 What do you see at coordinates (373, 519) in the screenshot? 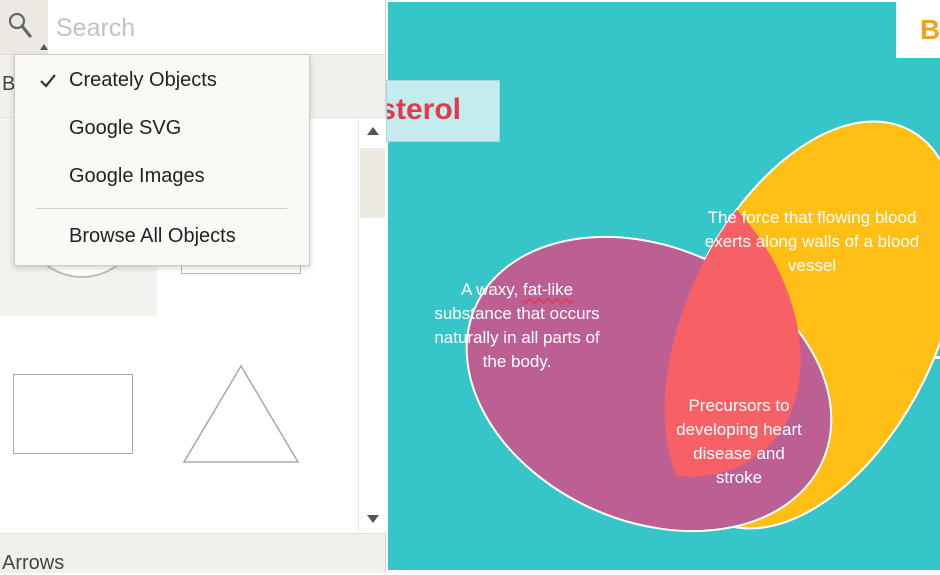
I see `scroll-down-arrow-icon` at bounding box center [373, 519].